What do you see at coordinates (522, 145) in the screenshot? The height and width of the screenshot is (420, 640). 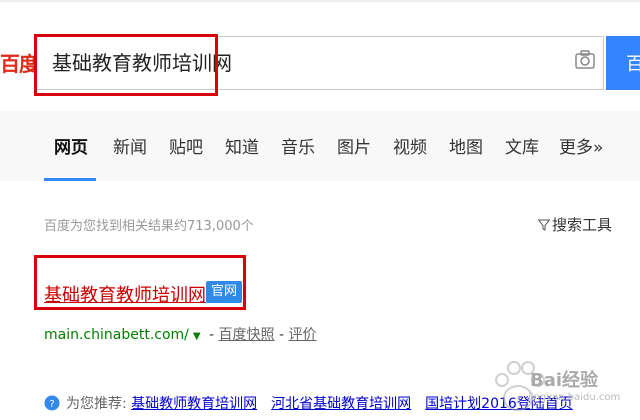 I see `tab-wenku: 文库` at bounding box center [522, 145].